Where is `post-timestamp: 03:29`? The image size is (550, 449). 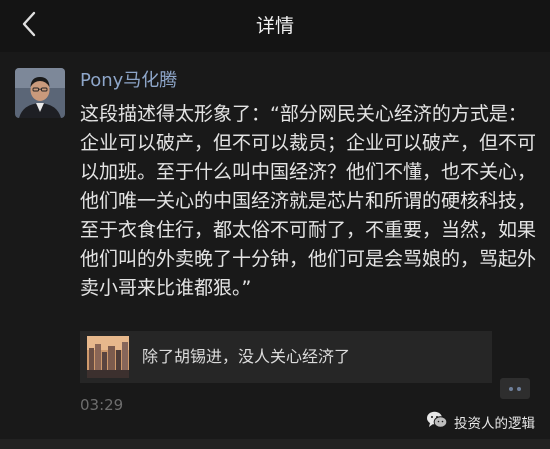
post-timestamp: 03:29 is located at coordinates (102, 405).